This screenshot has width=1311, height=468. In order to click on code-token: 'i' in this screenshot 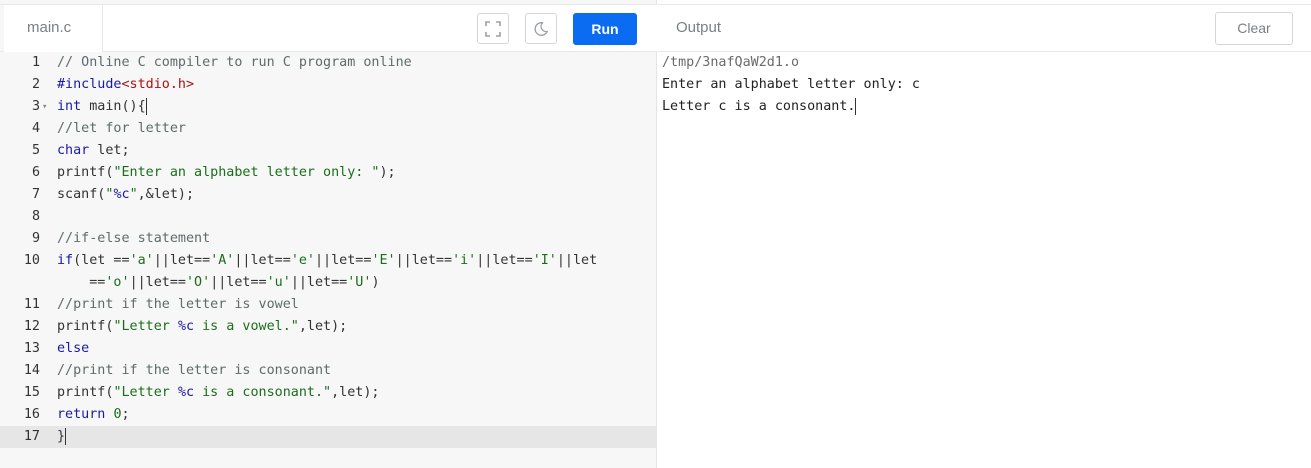, I will do `click(464, 260)`.